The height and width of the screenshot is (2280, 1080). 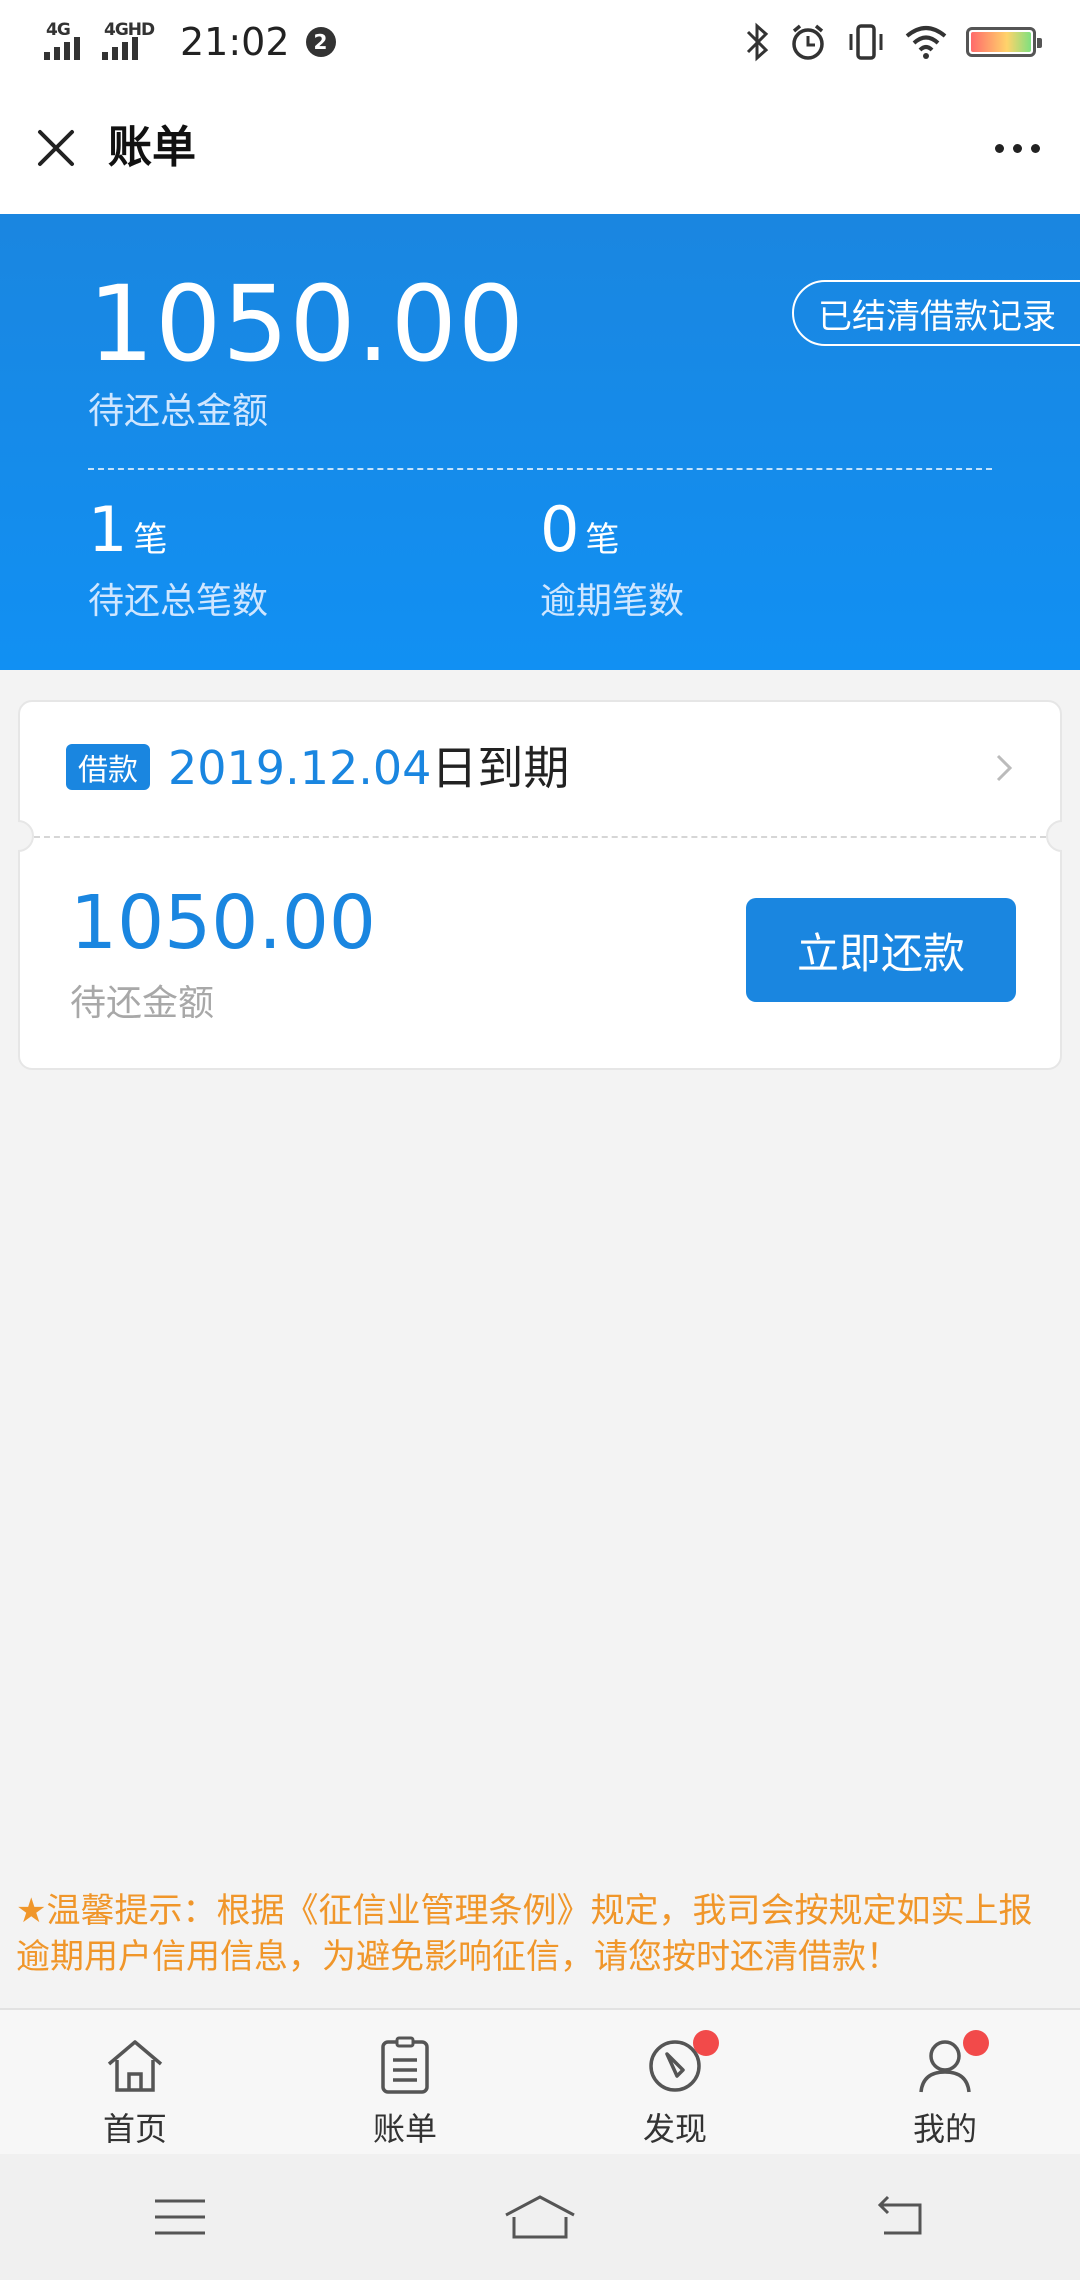 What do you see at coordinates (540, 469) in the screenshot?
I see `summary-divider` at bounding box center [540, 469].